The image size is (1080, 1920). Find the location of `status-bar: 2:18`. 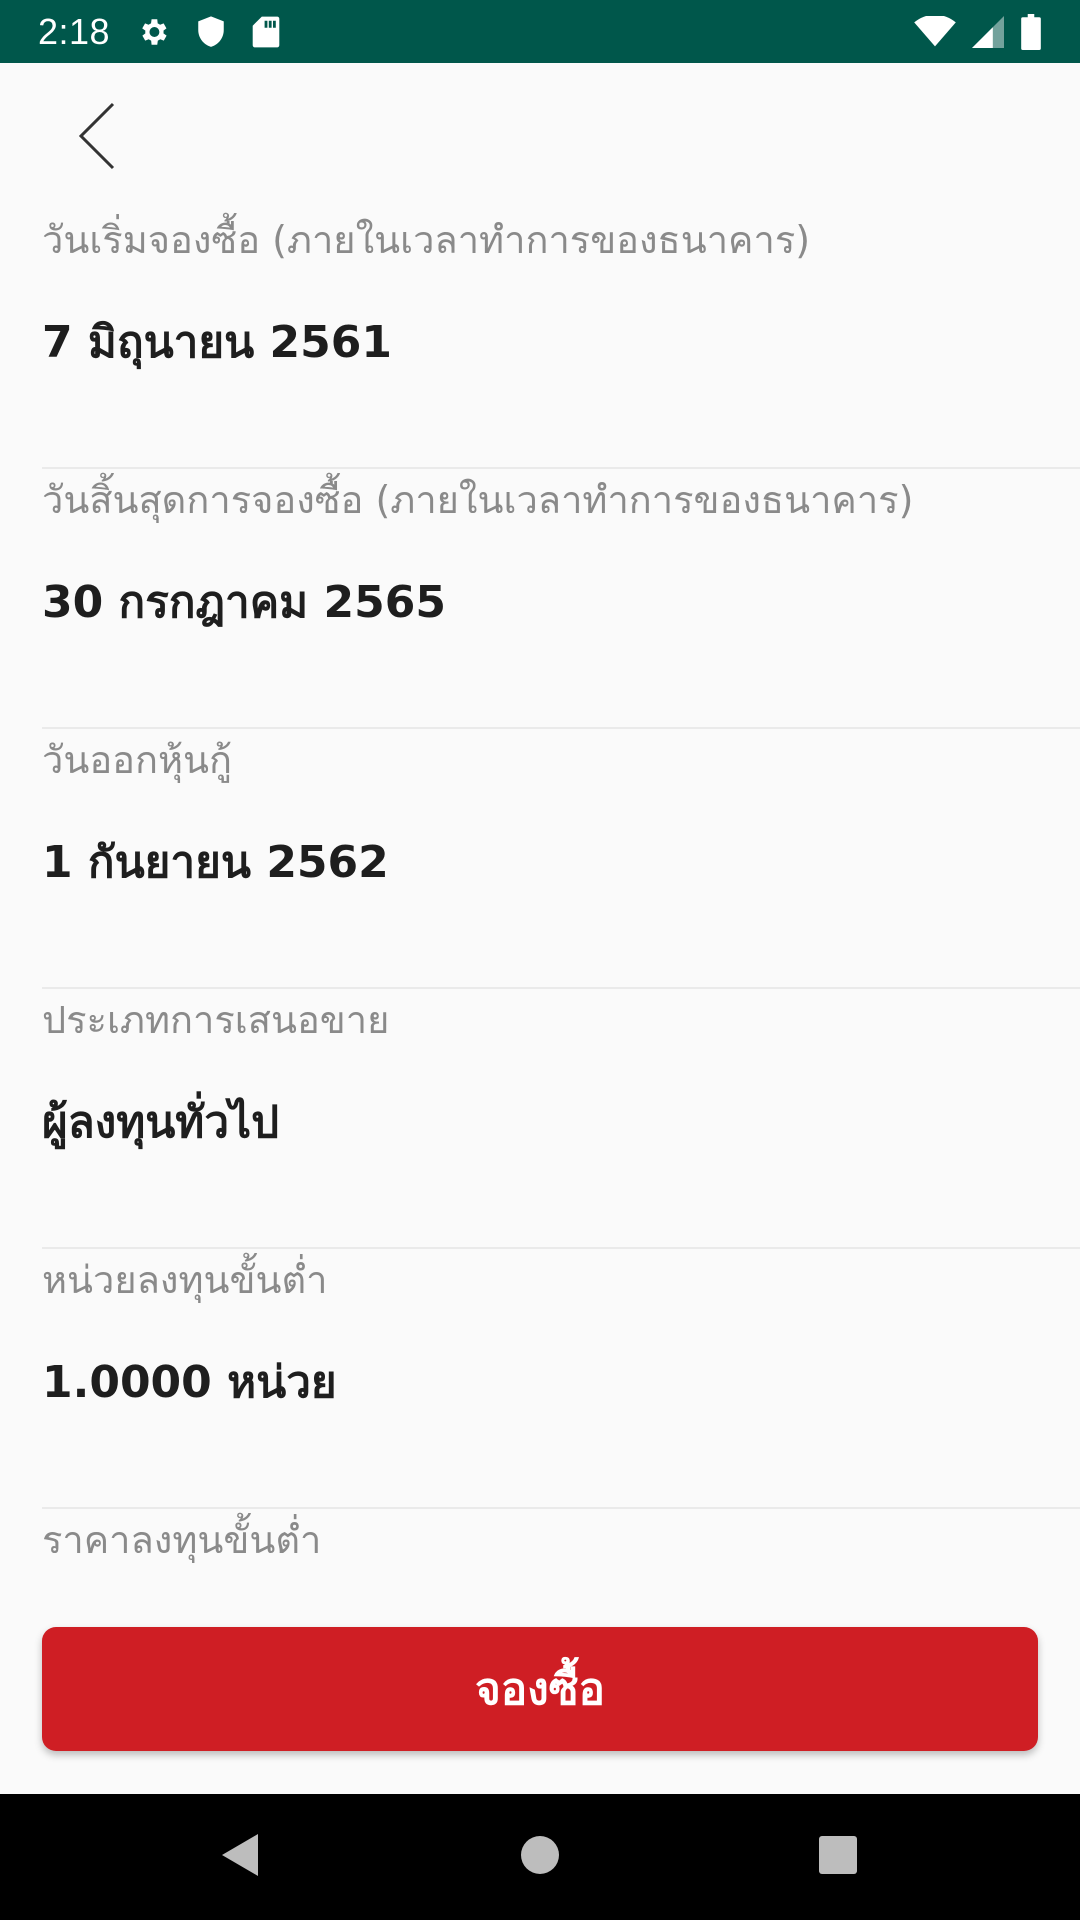

status-bar: 2:18 is located at coordinates (540, 31).